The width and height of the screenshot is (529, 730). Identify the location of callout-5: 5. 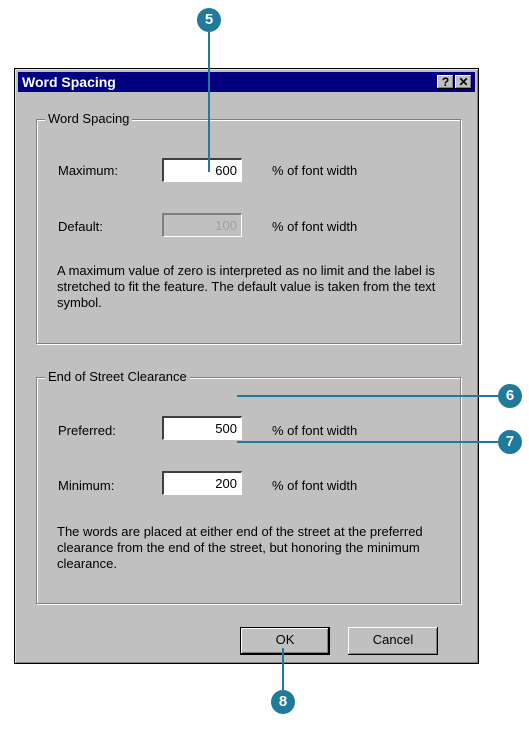
(209, 20).